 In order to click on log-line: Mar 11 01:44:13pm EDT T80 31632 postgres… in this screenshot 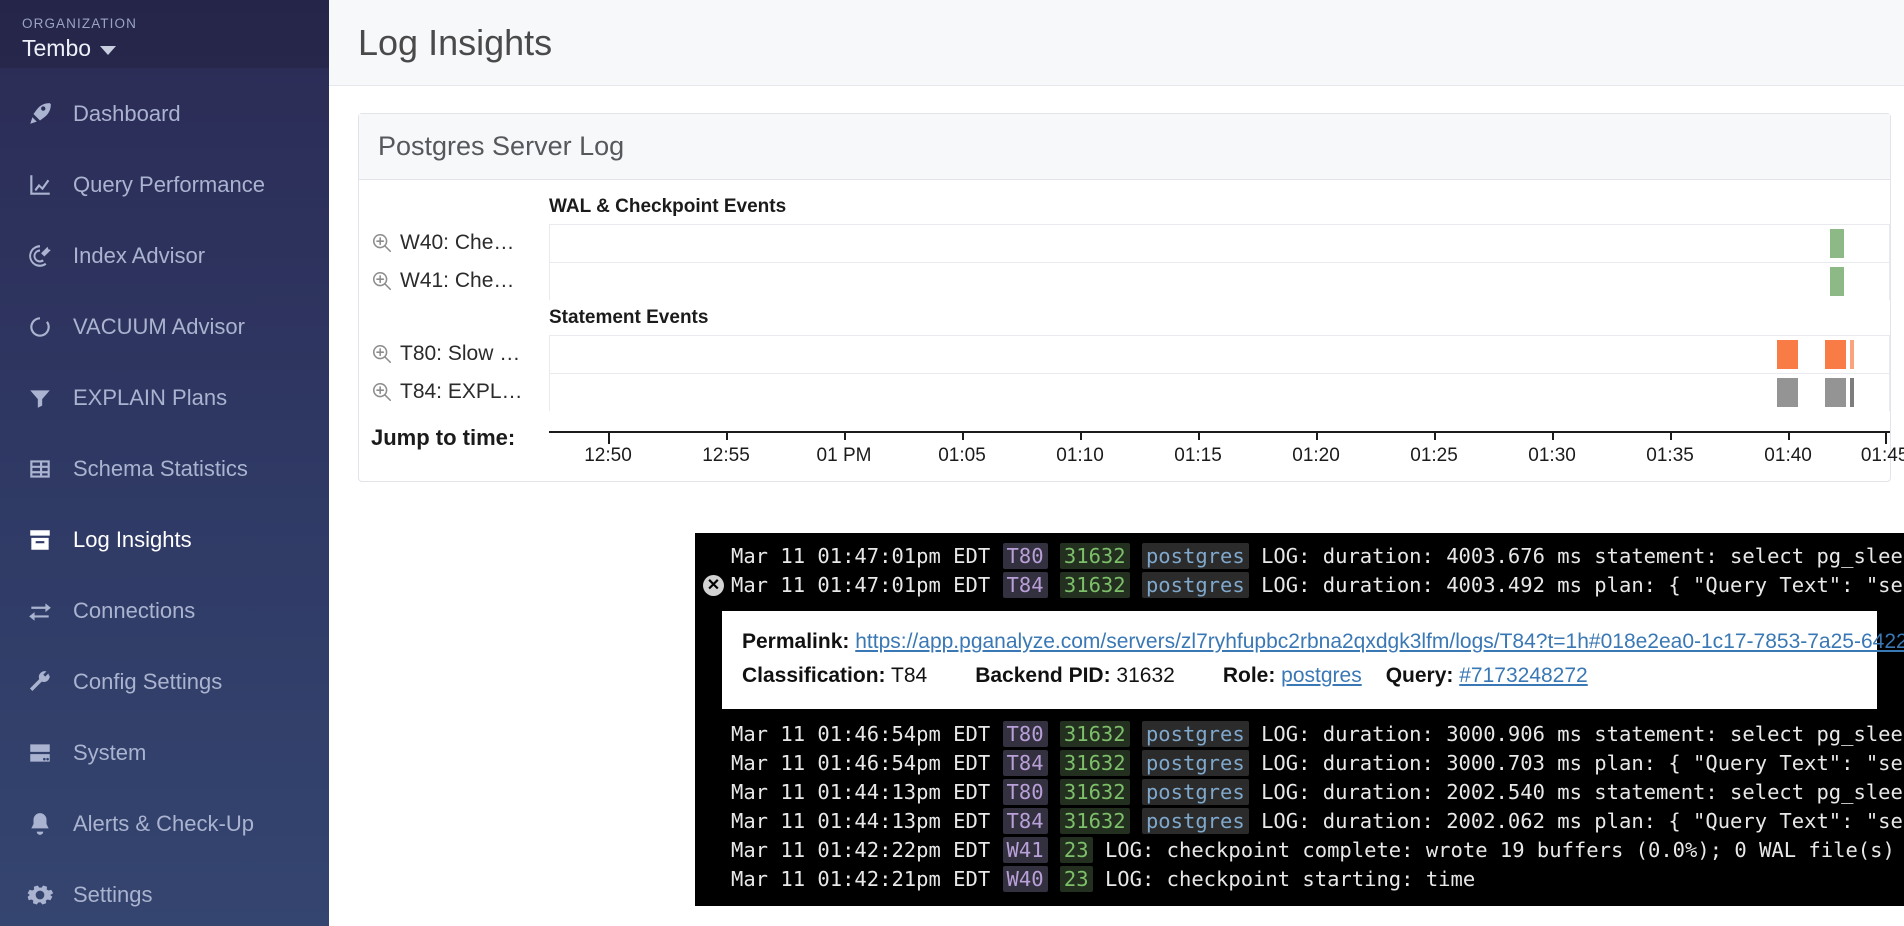, I will do `click(1299, 792)`.